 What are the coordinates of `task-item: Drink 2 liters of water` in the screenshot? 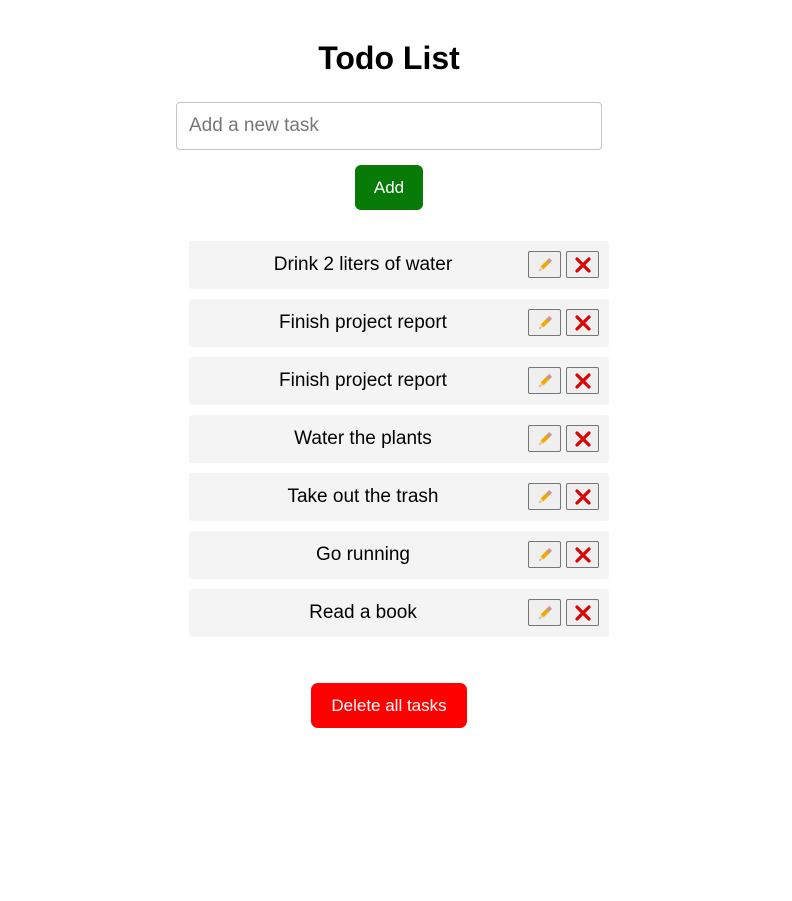 It's located at (399, 265).